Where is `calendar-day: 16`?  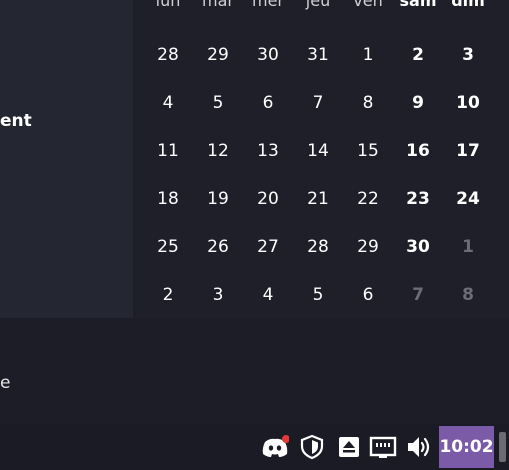 calendar-day: 16 is located at coordinates (418, 151).